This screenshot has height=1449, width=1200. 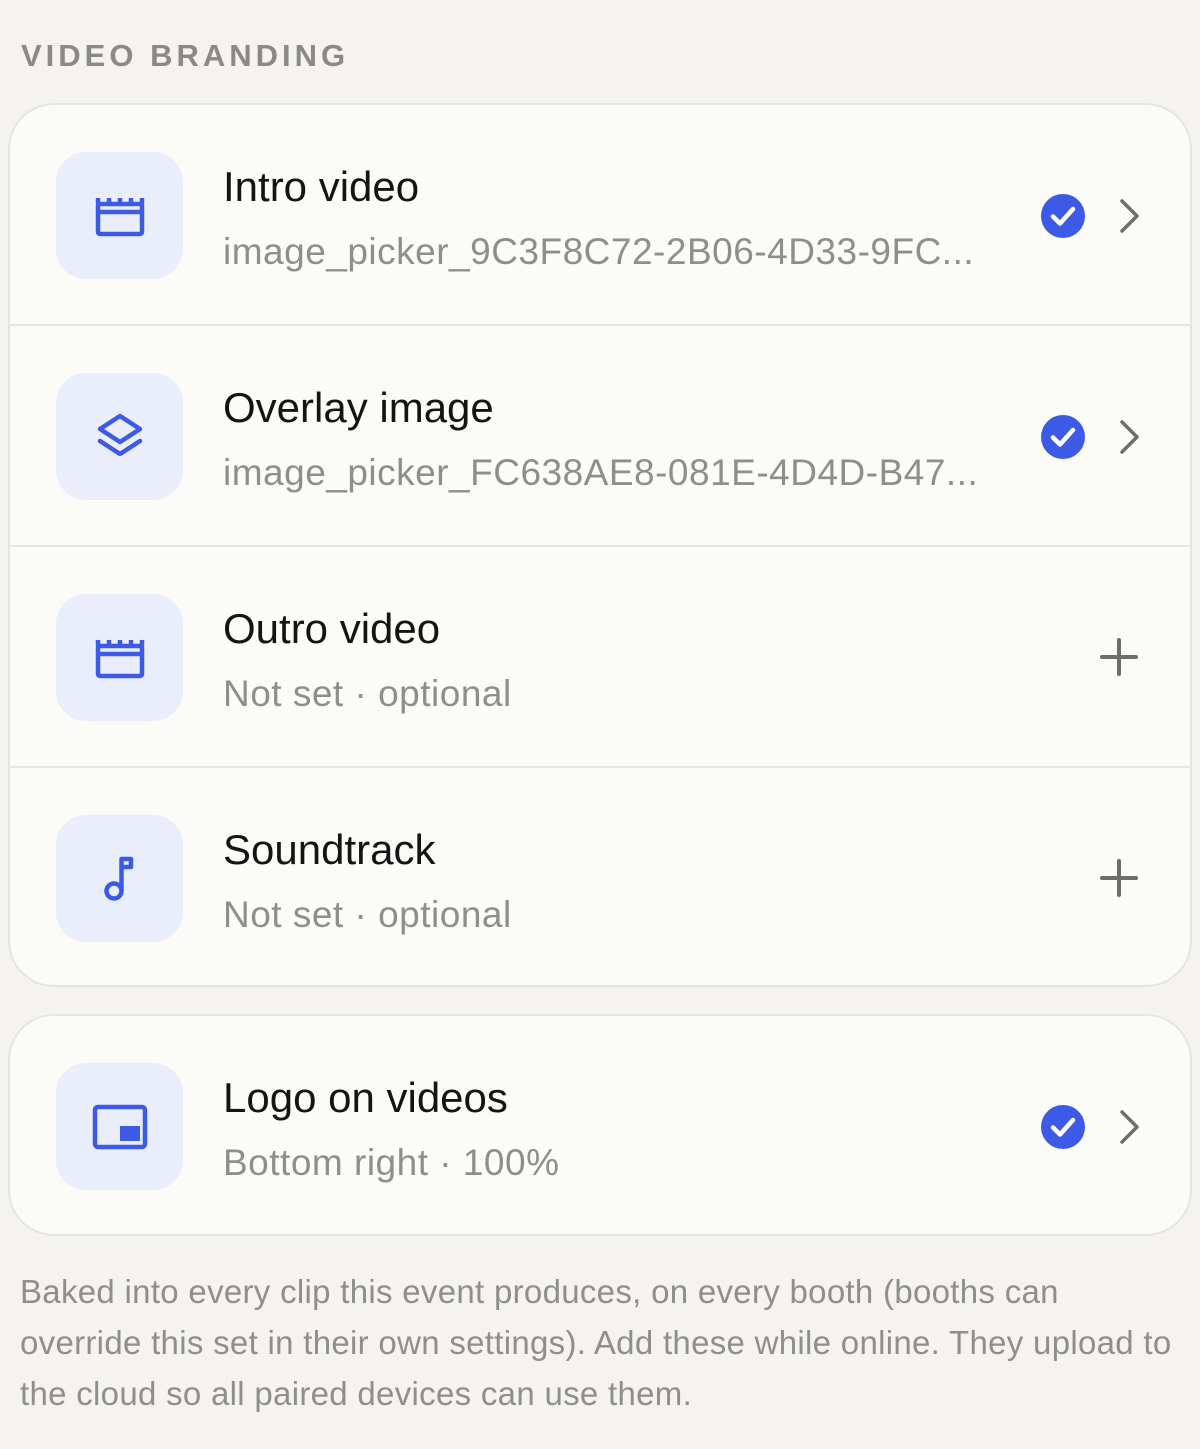 I want to click on music-note-icon, so click(x=119, y=878).